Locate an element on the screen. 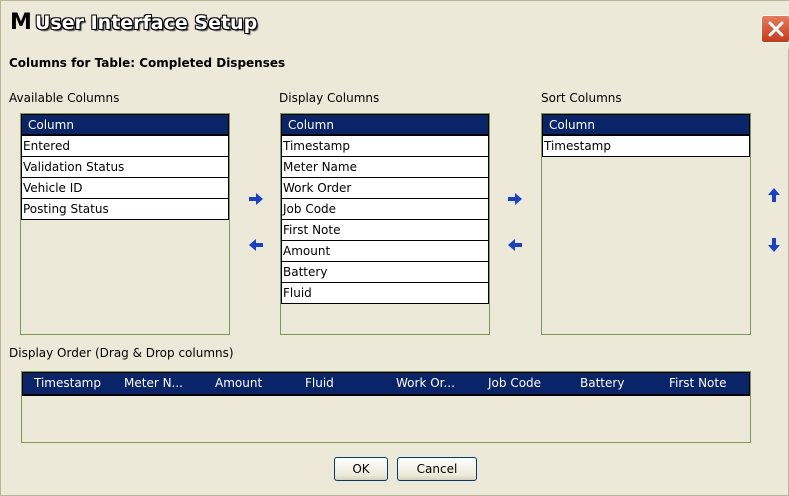 The height and width of the screenshot is (496, 789). cancel-button: Cancel is located at coordinates (437, 469).